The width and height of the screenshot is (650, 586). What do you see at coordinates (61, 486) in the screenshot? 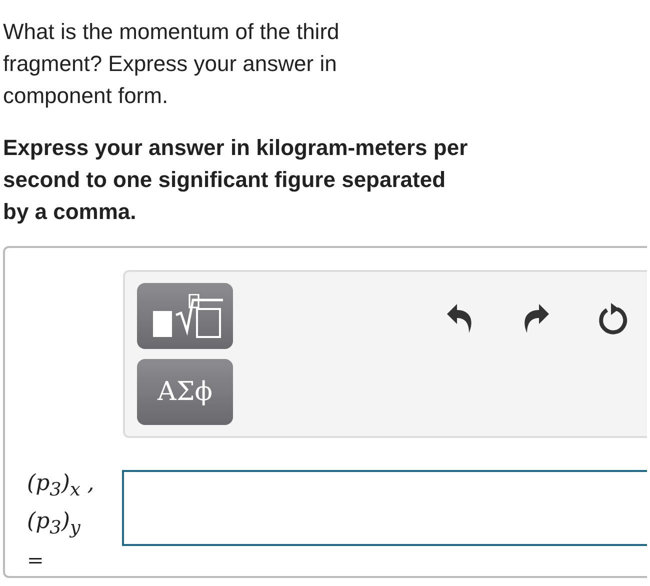
I see `answer-label: (p$_{3}$)$_{x}$ ,` at bounding box center [61, 486].